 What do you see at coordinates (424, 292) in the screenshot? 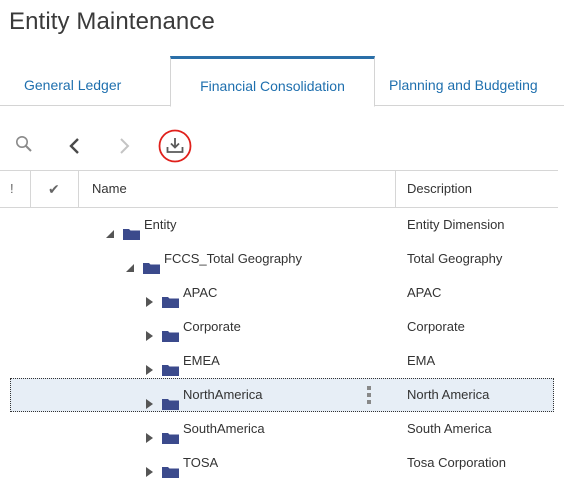
I see `description-cell: APAC` at bounding box center [424, 292].